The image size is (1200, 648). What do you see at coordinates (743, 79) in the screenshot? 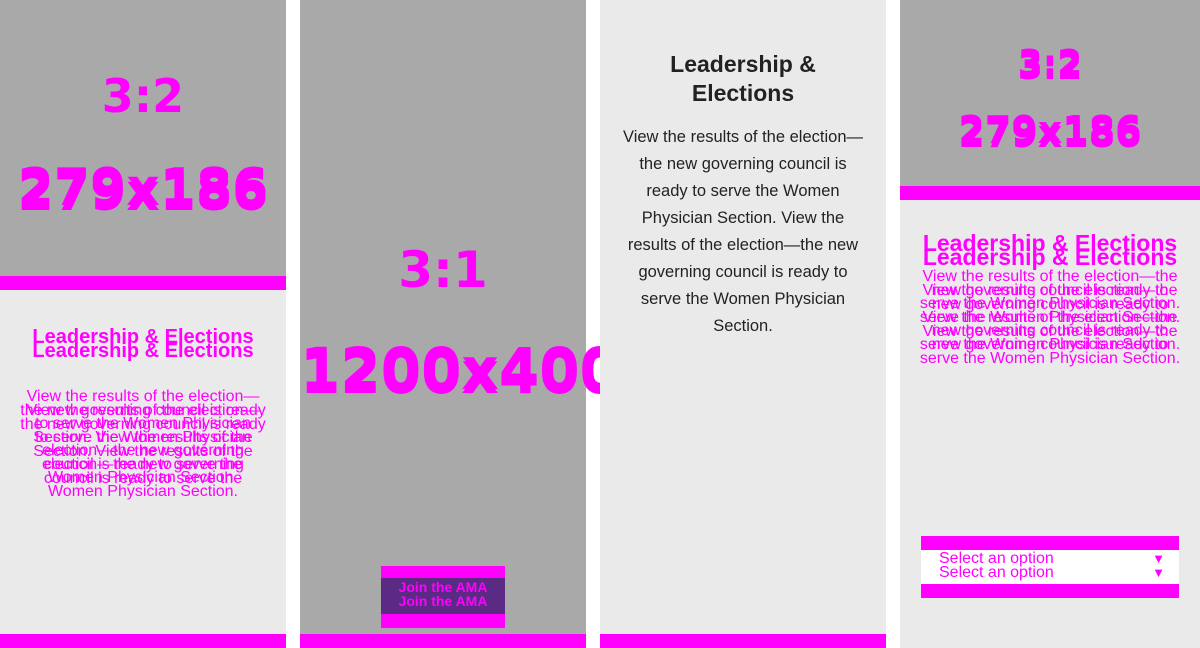
I see `card-heading: Leadership & Elections` at bounding box center [743, 79].